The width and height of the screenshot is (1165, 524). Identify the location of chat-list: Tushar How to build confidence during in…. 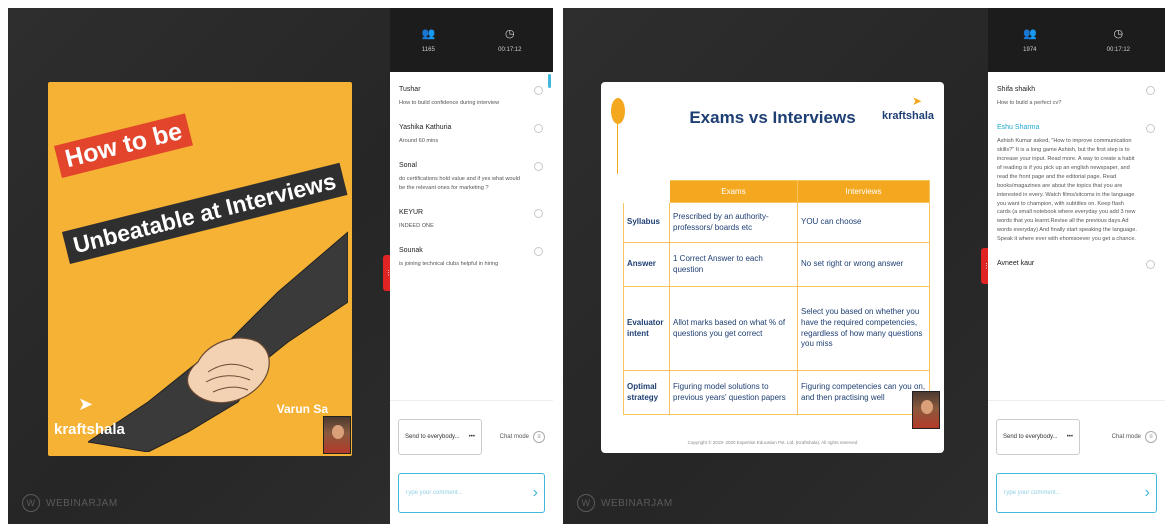
(471, 236).